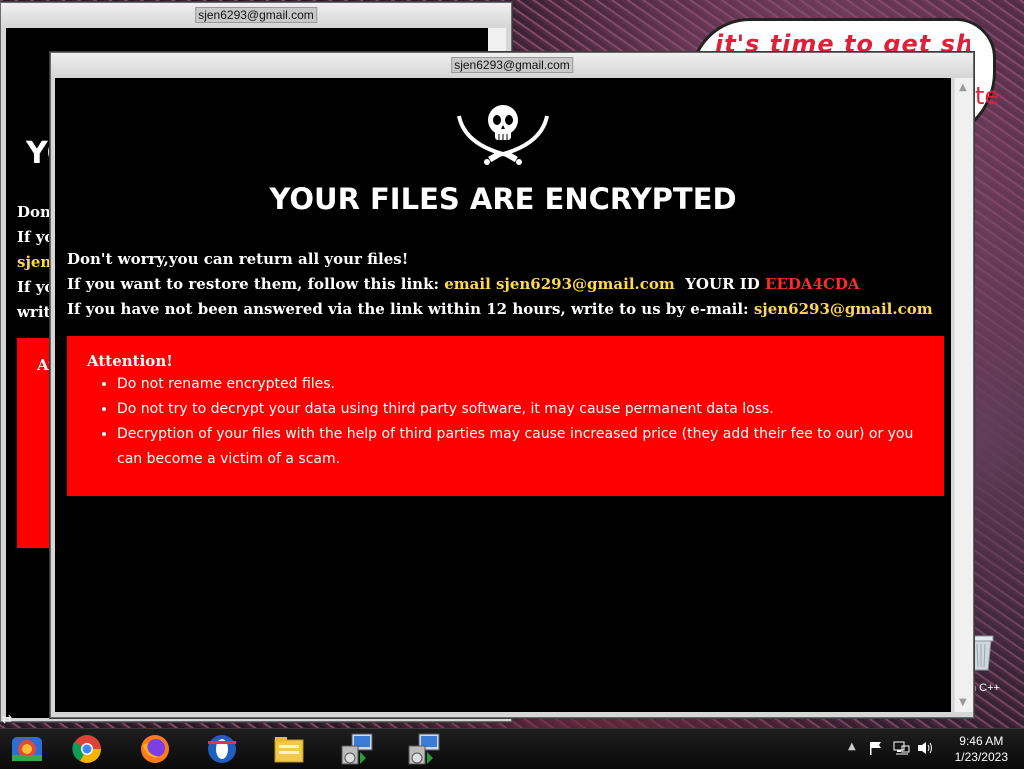 The height and width of the screenshot is (769, 1024). Describe the element at coordinates (981, 749) in the screenshot. I see `system-clock: 9:46 AM 1/23/2023` at that location.